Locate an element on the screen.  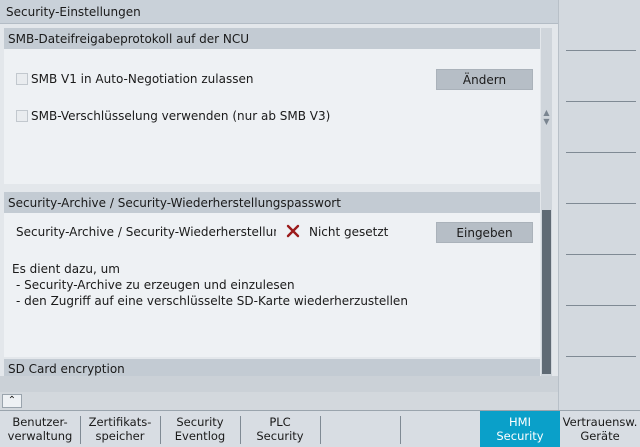
smb-v1-label: SMB V1 in Auto-Negotiation zulassen is located at coordinates (142, 79).